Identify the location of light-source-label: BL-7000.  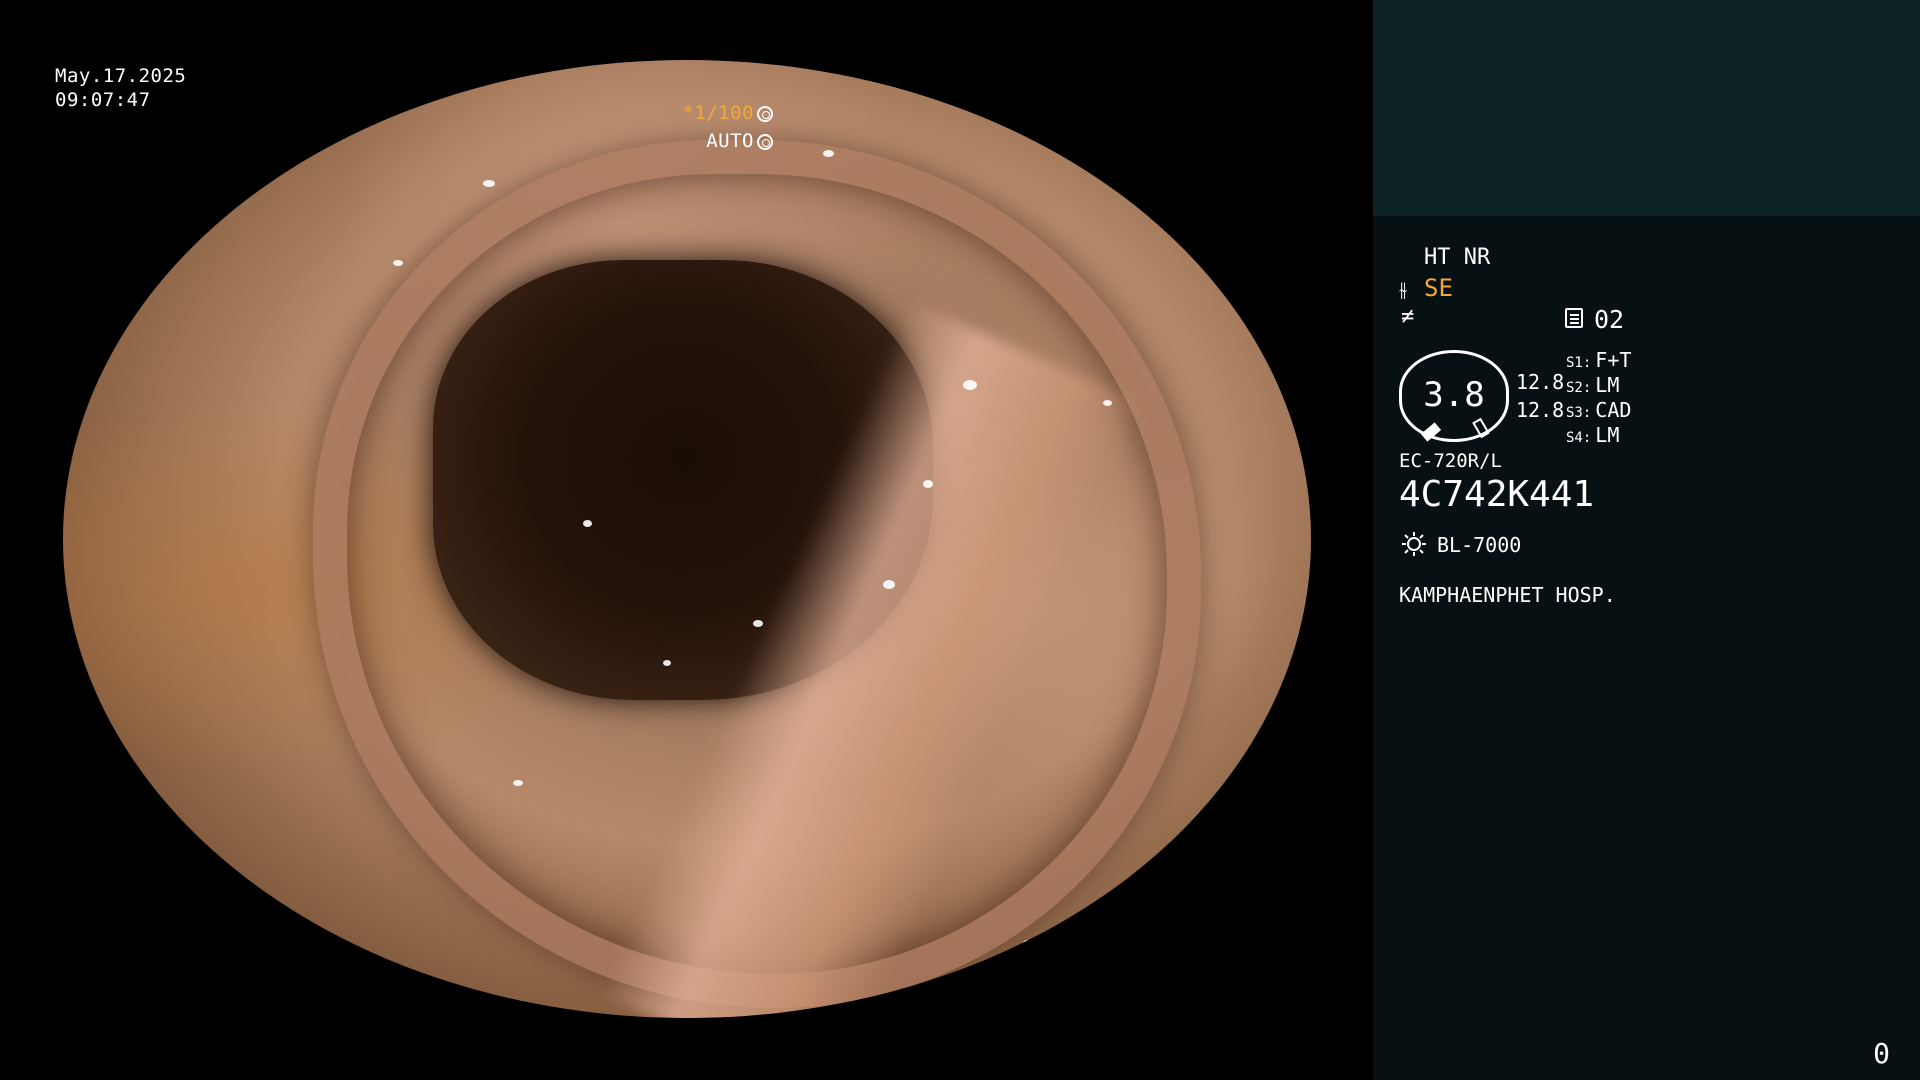
(1479, 545).